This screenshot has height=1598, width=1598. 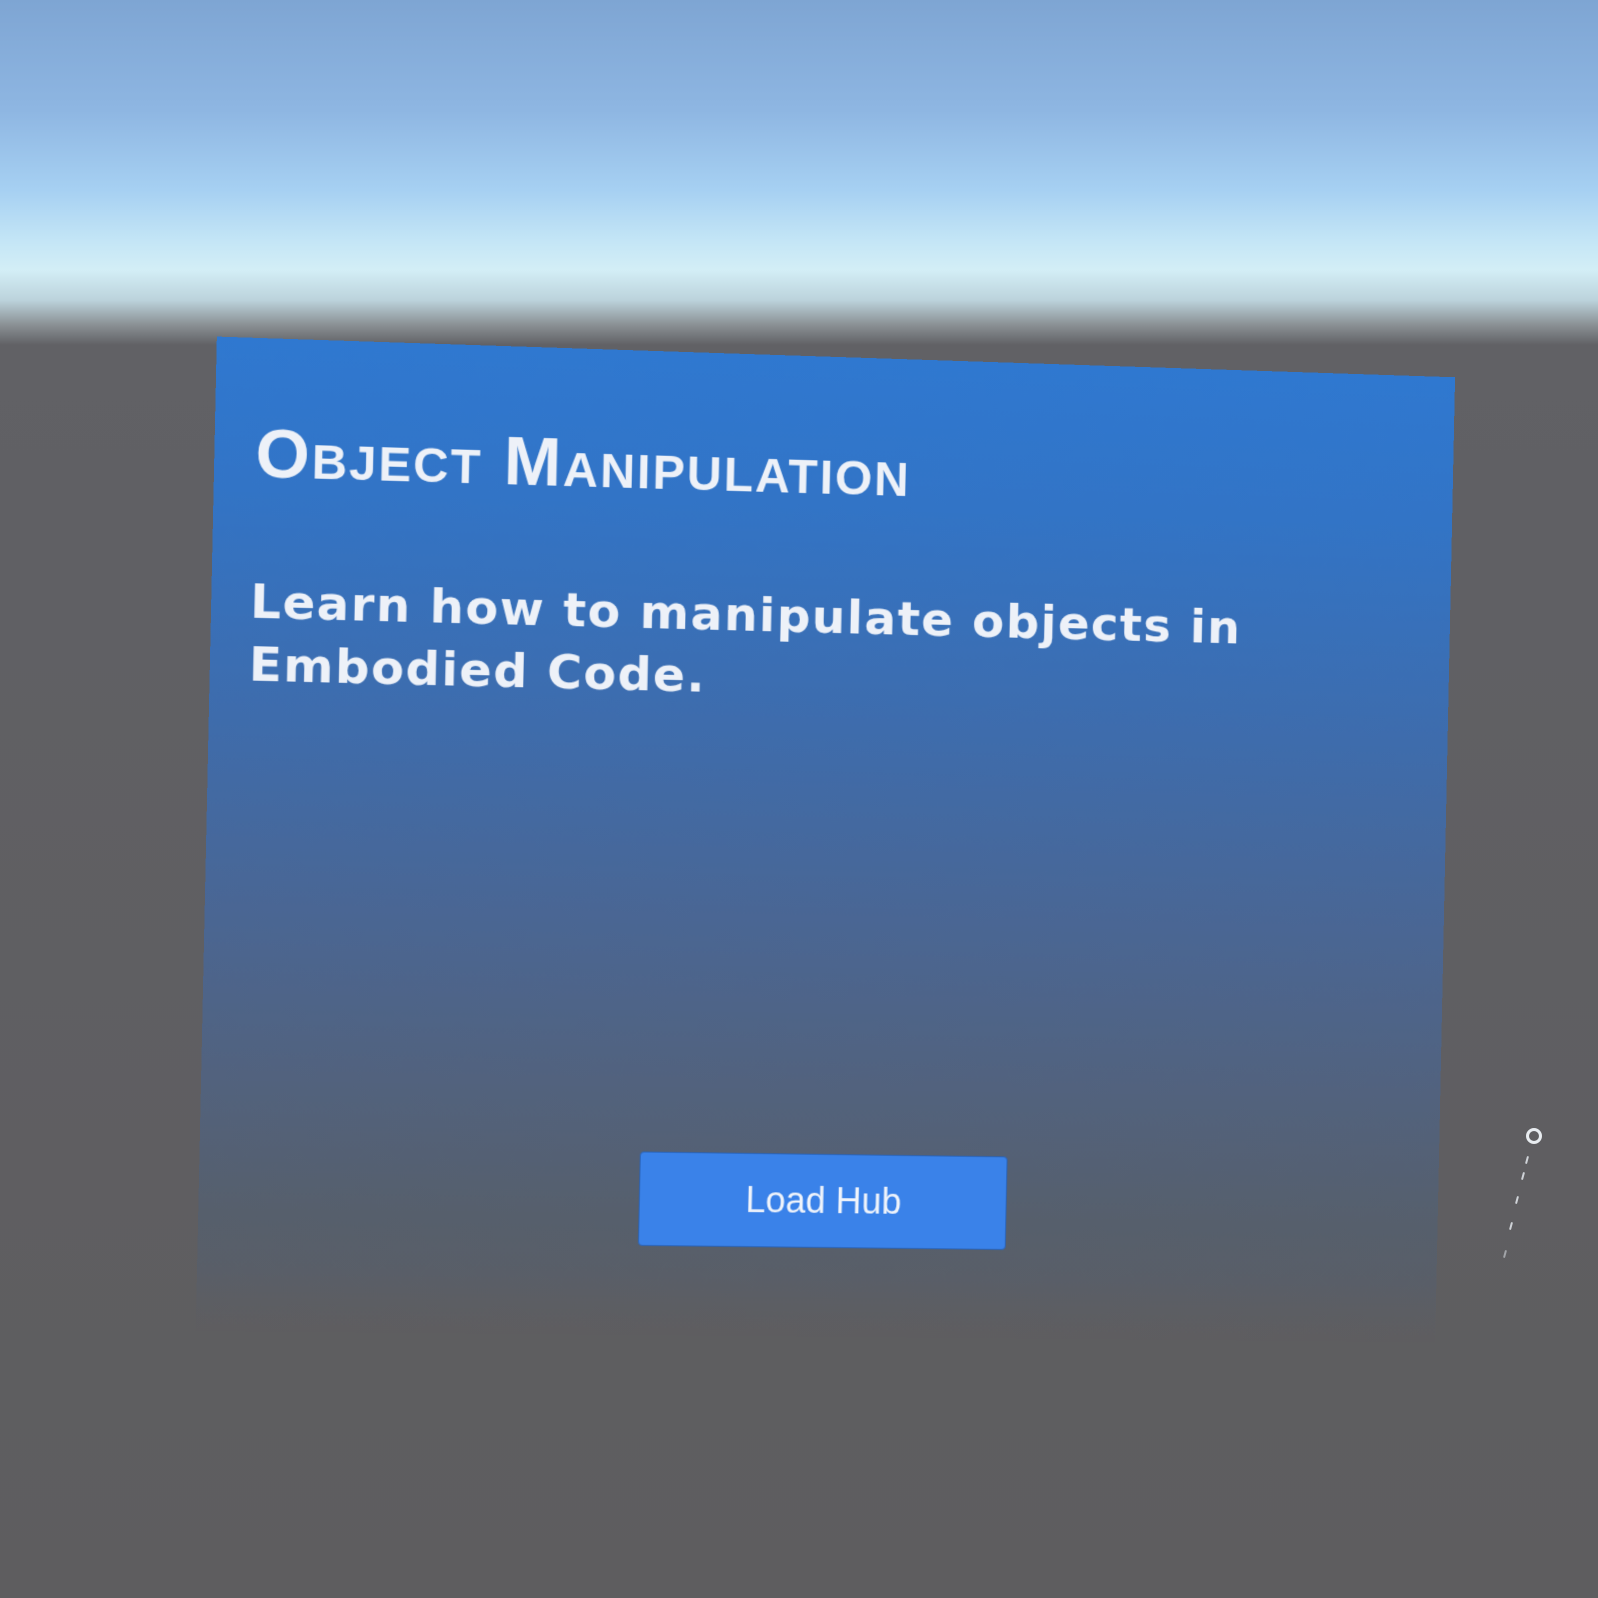 I want to click on panel-title: Object Manipulation, so click(x=583, y=463).